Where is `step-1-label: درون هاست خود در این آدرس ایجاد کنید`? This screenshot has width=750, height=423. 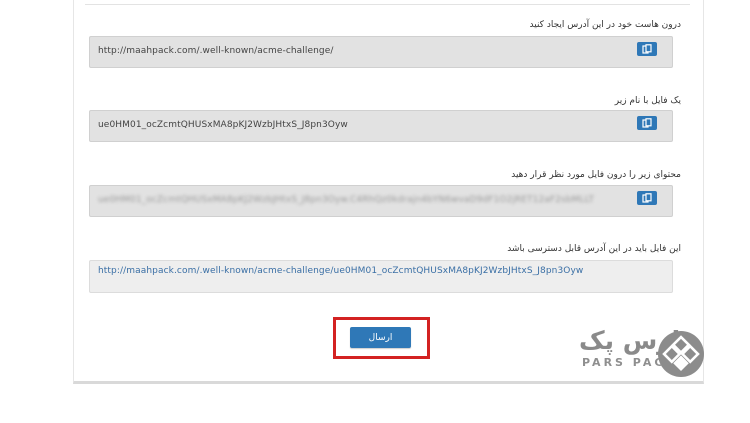 step-1-label: درون هاست خود در این آدرس ایجاد کنید is located at coordinates (605, 25).